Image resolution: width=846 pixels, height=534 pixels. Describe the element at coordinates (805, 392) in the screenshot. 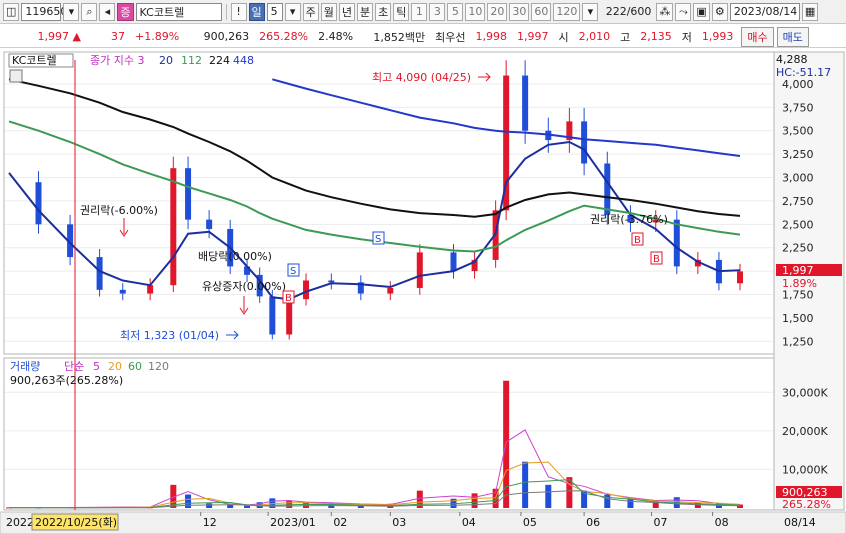

I see `volume-axis-tick: 30,000K` at that location.